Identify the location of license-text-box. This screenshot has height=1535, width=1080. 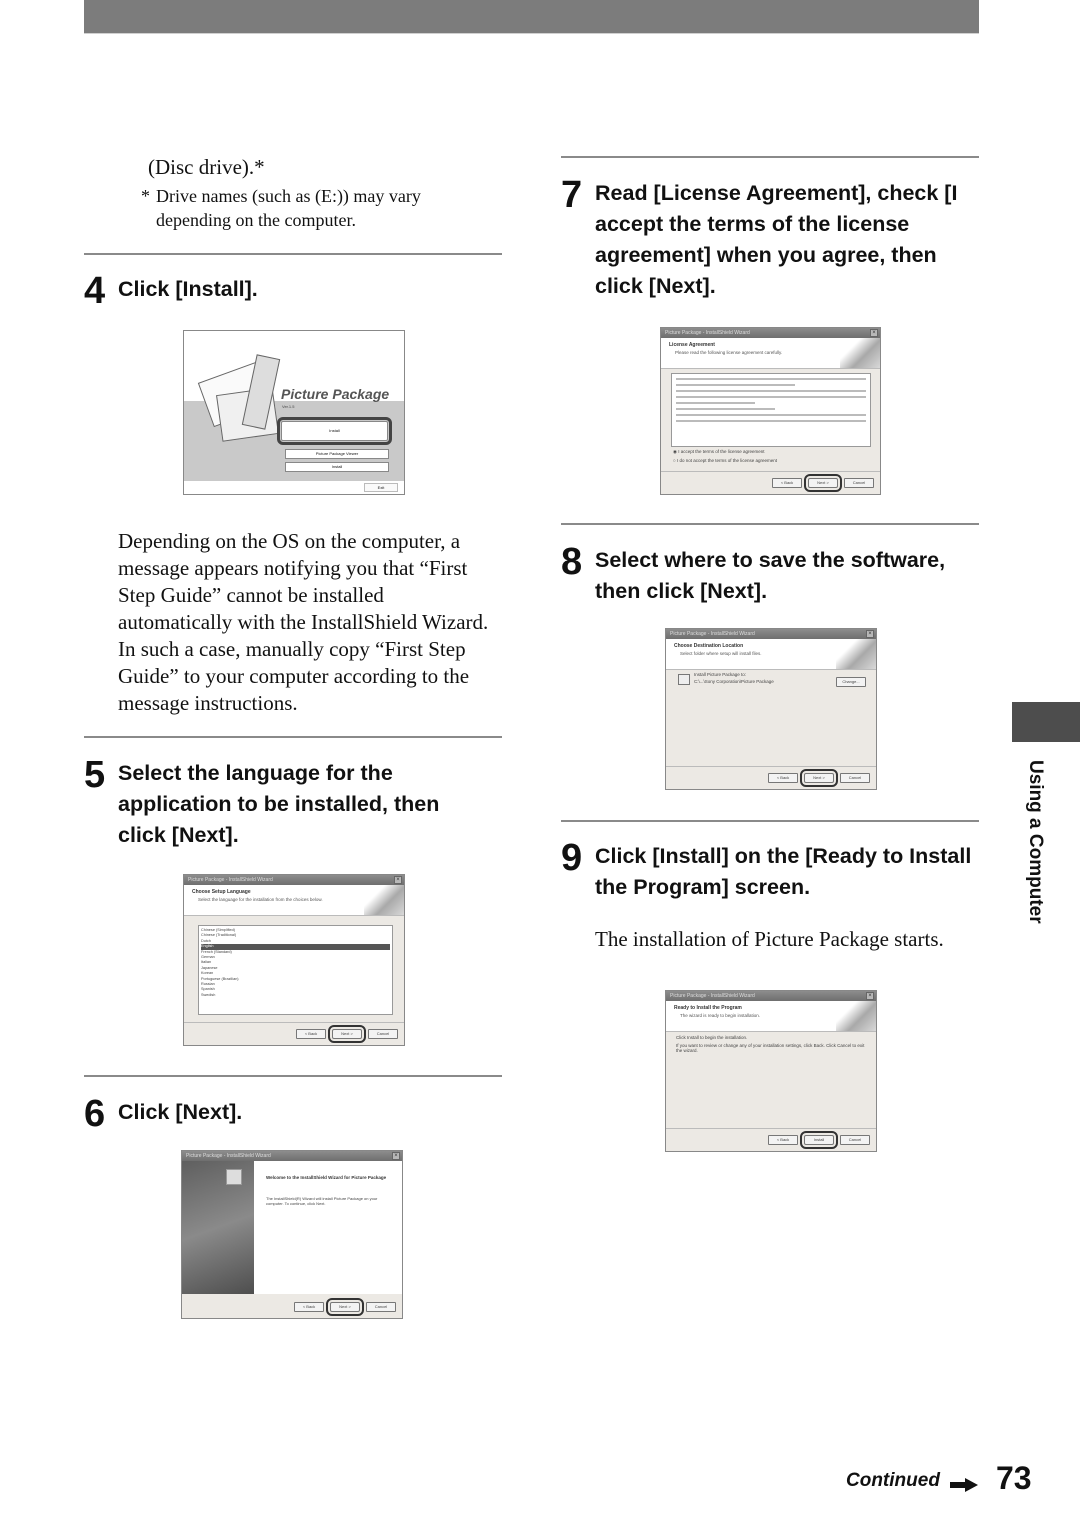
(771, 410).